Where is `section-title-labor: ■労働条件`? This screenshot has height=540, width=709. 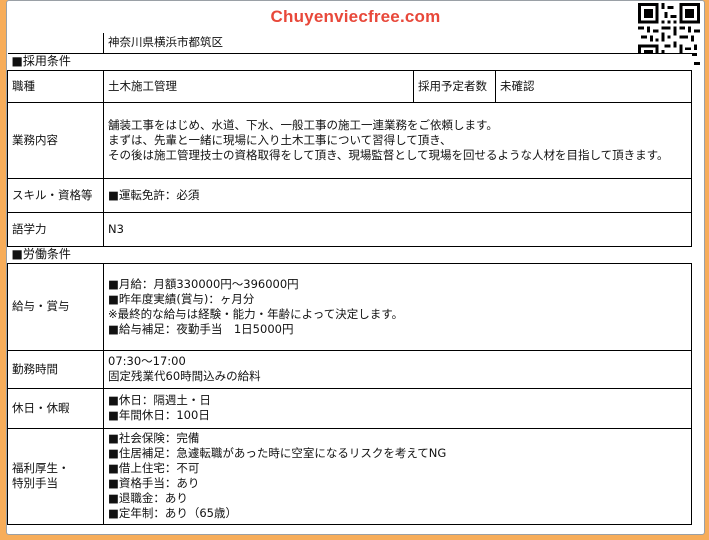
section-title-labor: ■労働条件 is located at coordinates (349, 255).